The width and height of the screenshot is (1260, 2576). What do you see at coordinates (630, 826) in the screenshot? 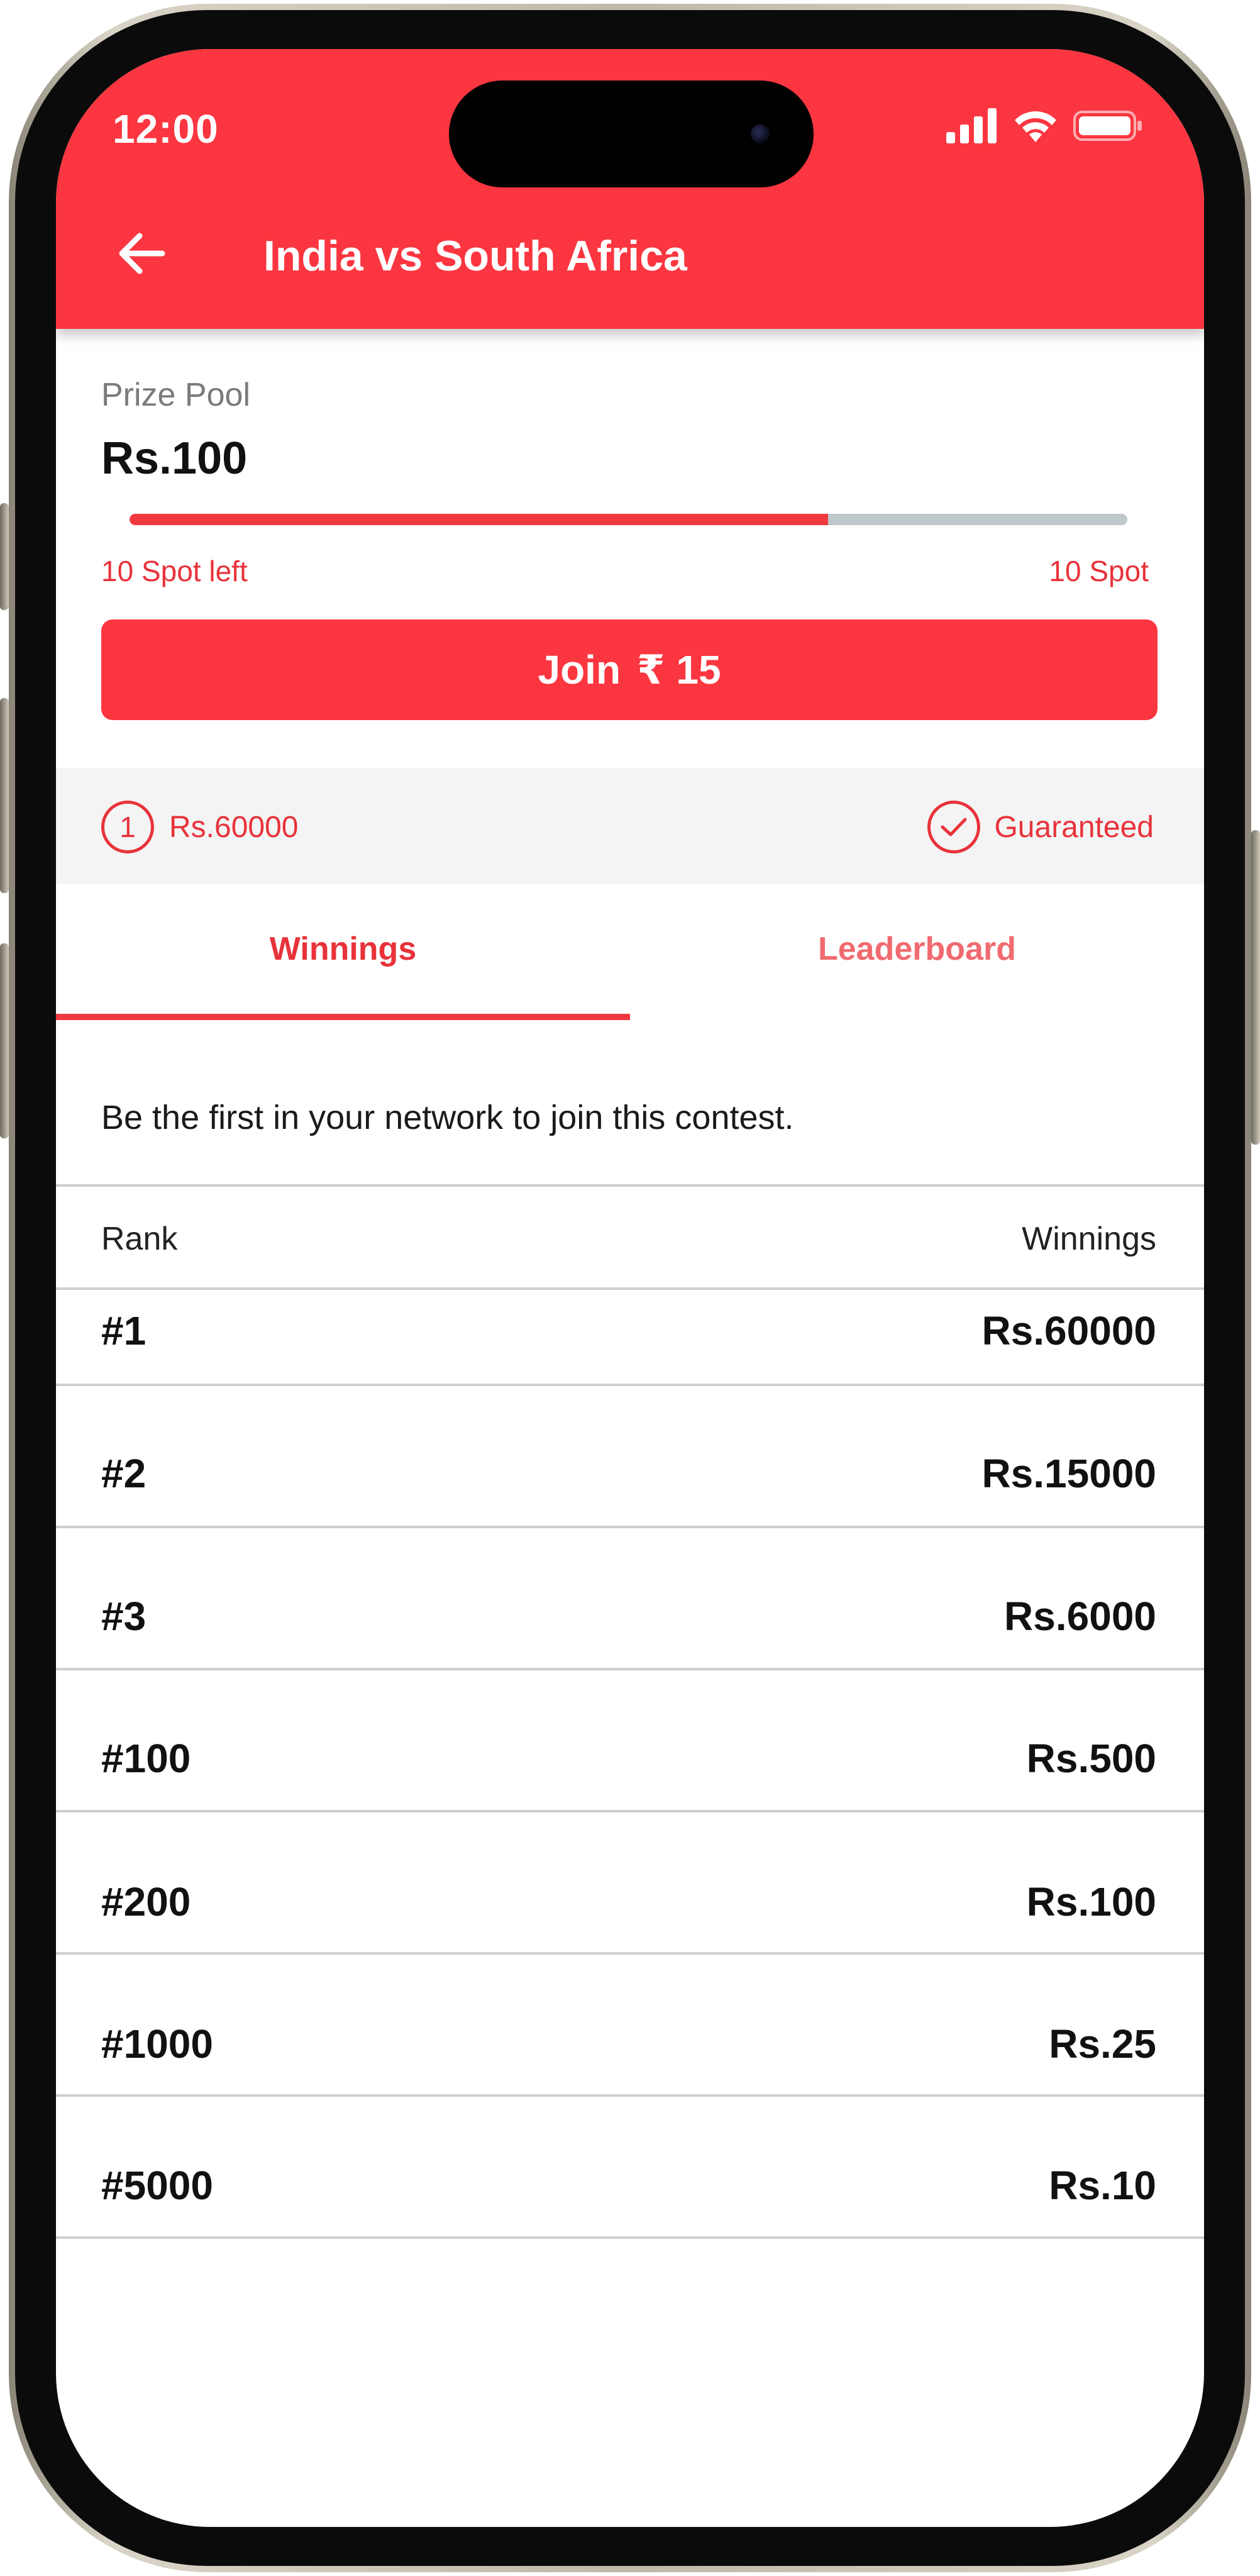
I see `contest-info-strip: 1 Rs.60000 Guaranteed` at bounding box center [630, 826].